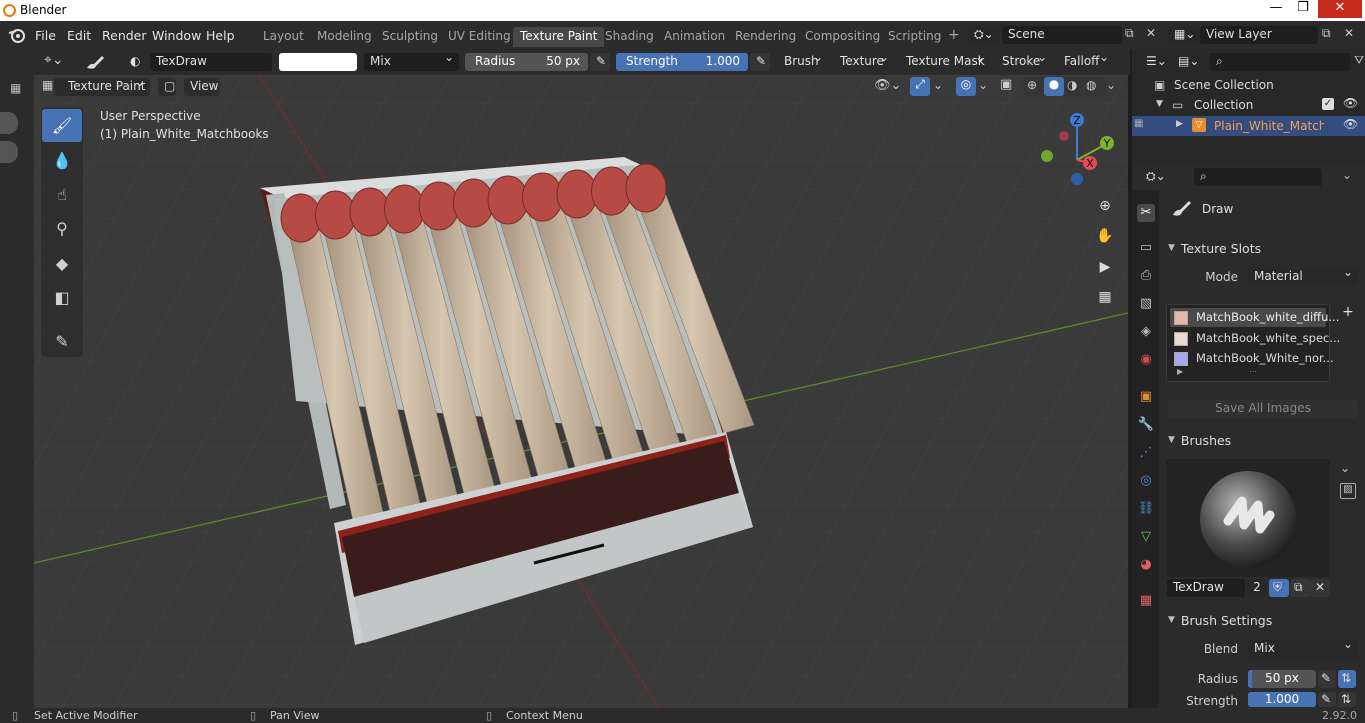 Image resolution: width=1365 pixels, height=723 pixels. Describe the element at coordinates (1340, 9) in the screenshot. I see `close-window-button: ✕` at that location.